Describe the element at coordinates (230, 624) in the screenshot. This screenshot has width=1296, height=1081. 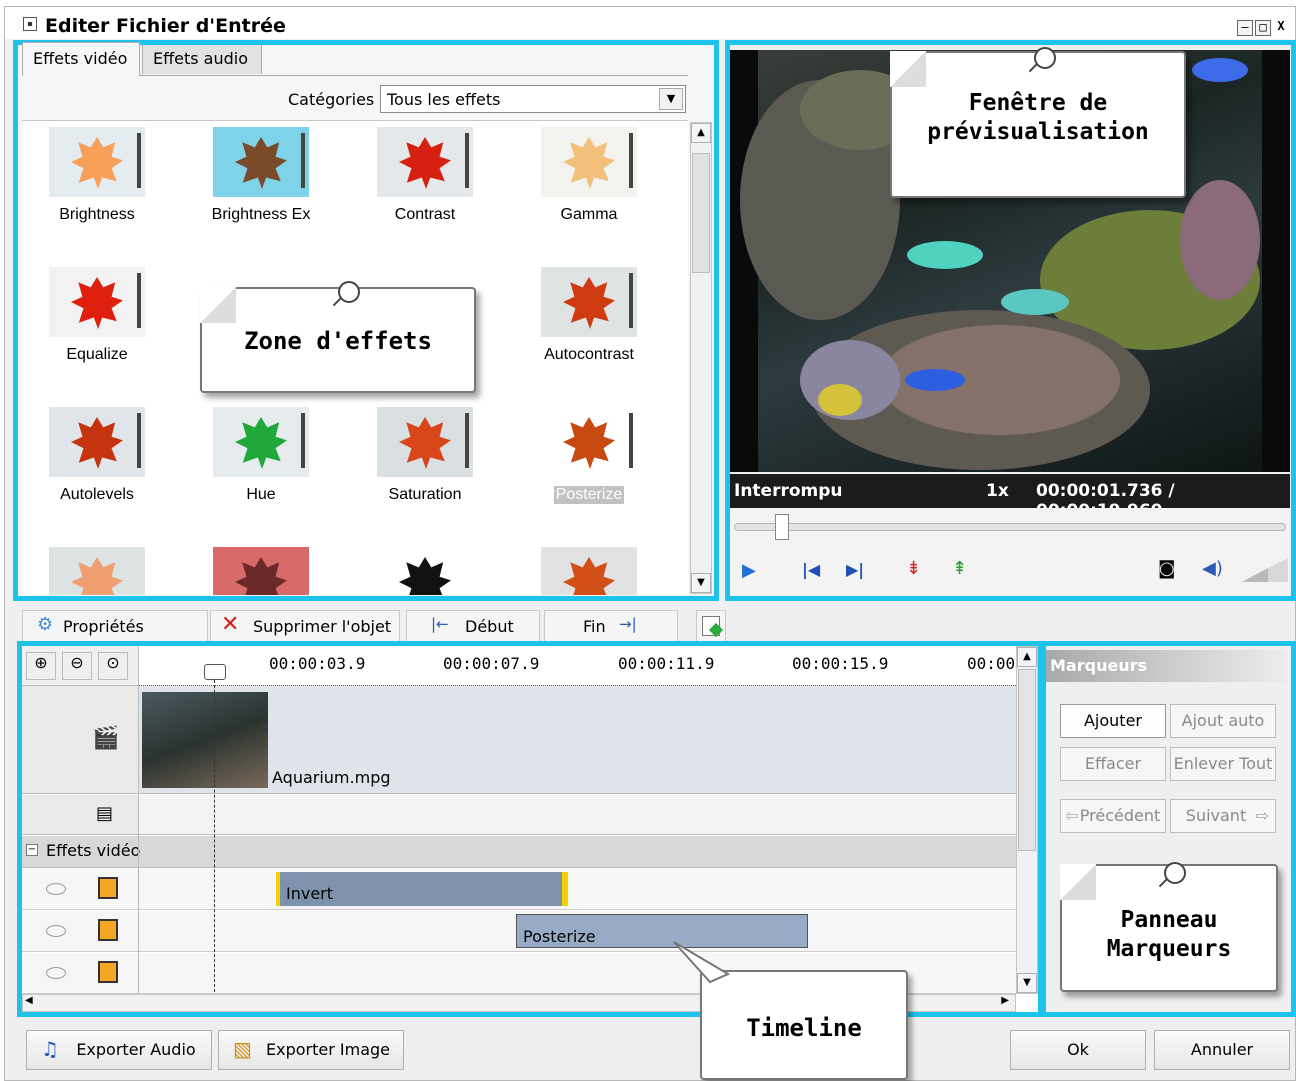
I see `close-icon: ✕` at that location.